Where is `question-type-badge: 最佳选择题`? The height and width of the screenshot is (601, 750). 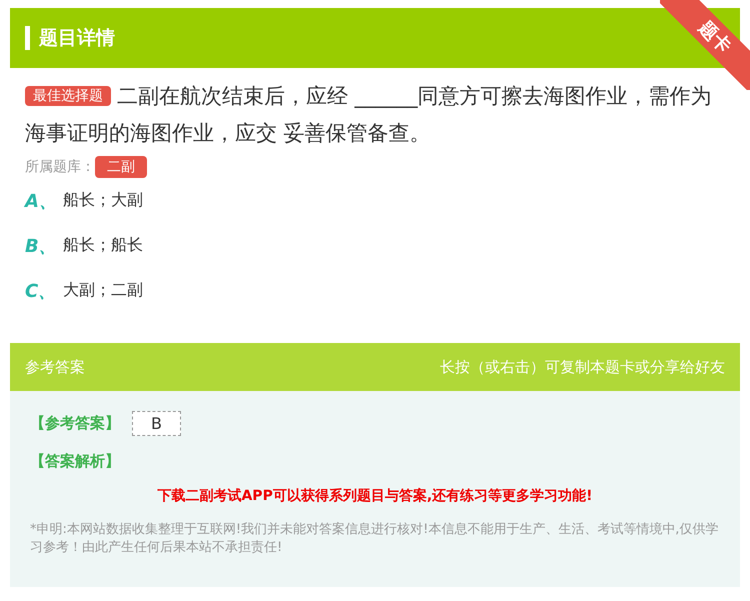
question-type-badge: 最佳选择题 is located at coordinates (68, 96).